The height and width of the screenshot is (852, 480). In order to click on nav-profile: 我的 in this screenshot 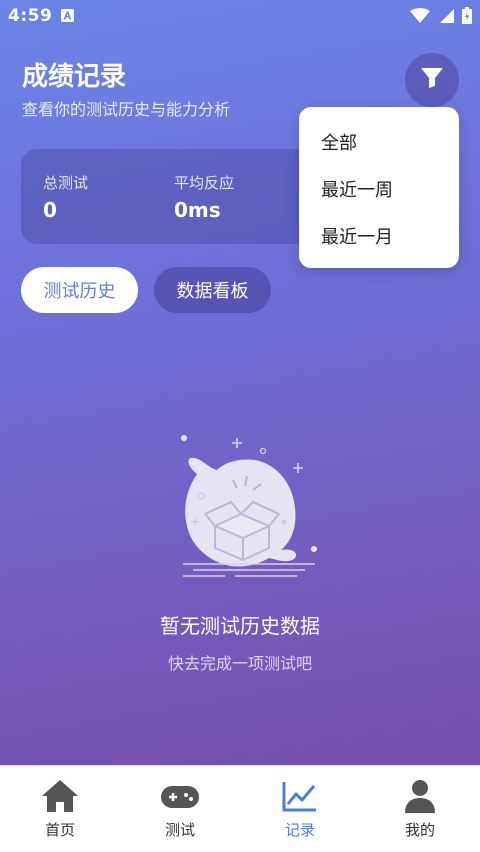, I will do `click(420, 809)`.